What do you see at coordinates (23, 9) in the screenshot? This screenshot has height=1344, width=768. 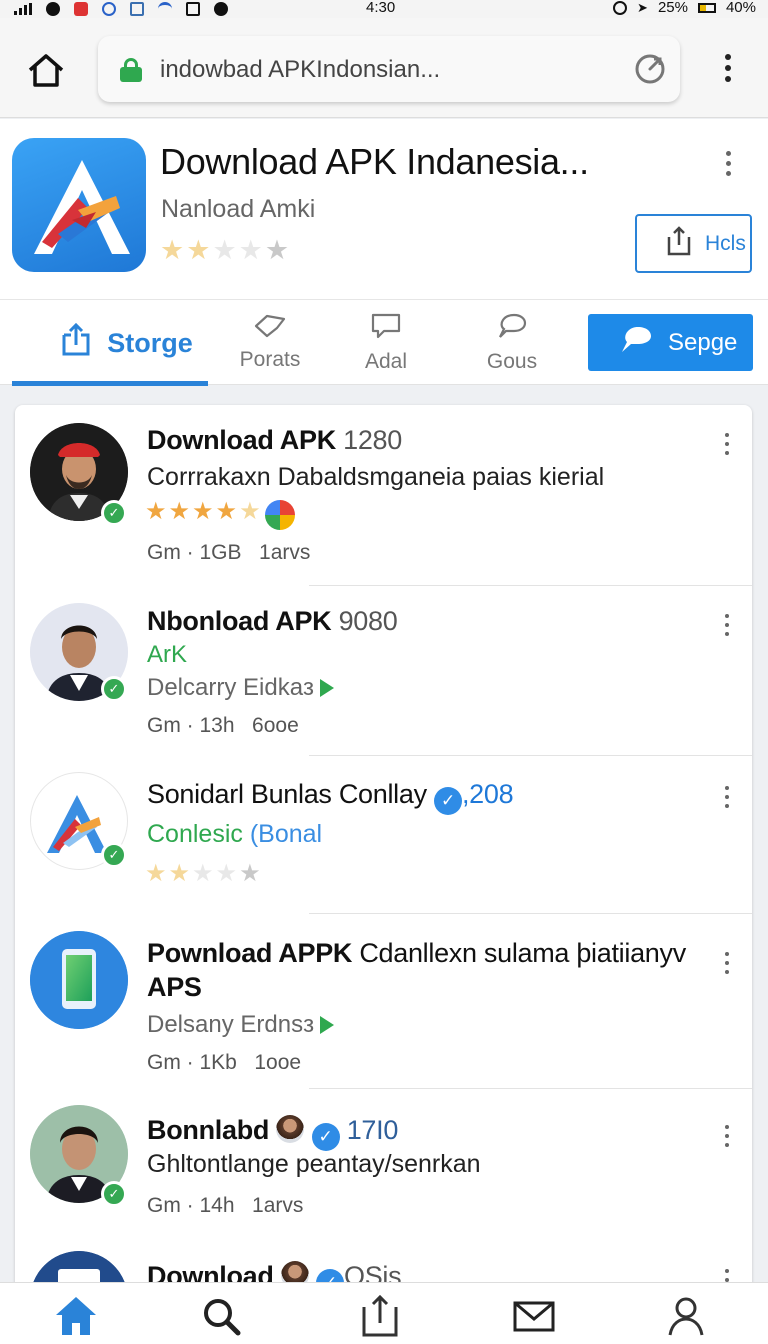 I see `signal-icon` at bounding box center [23, 9].